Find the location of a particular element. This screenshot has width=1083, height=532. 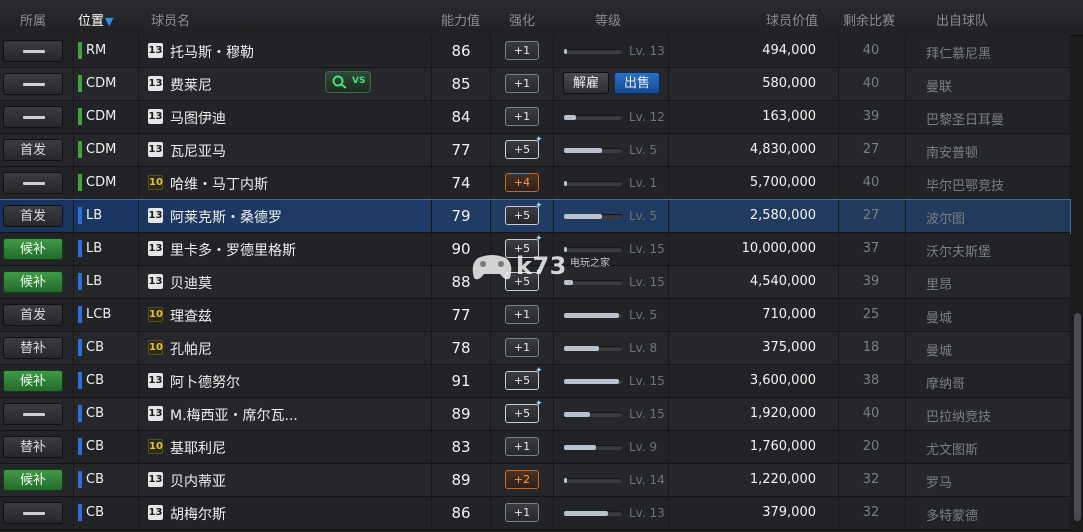

table-row: 替补 CB 10 基耶利尼 83 +1 Lv. 9 1,760,000 20 尤文图斯 is located at coordinates (535, 447).